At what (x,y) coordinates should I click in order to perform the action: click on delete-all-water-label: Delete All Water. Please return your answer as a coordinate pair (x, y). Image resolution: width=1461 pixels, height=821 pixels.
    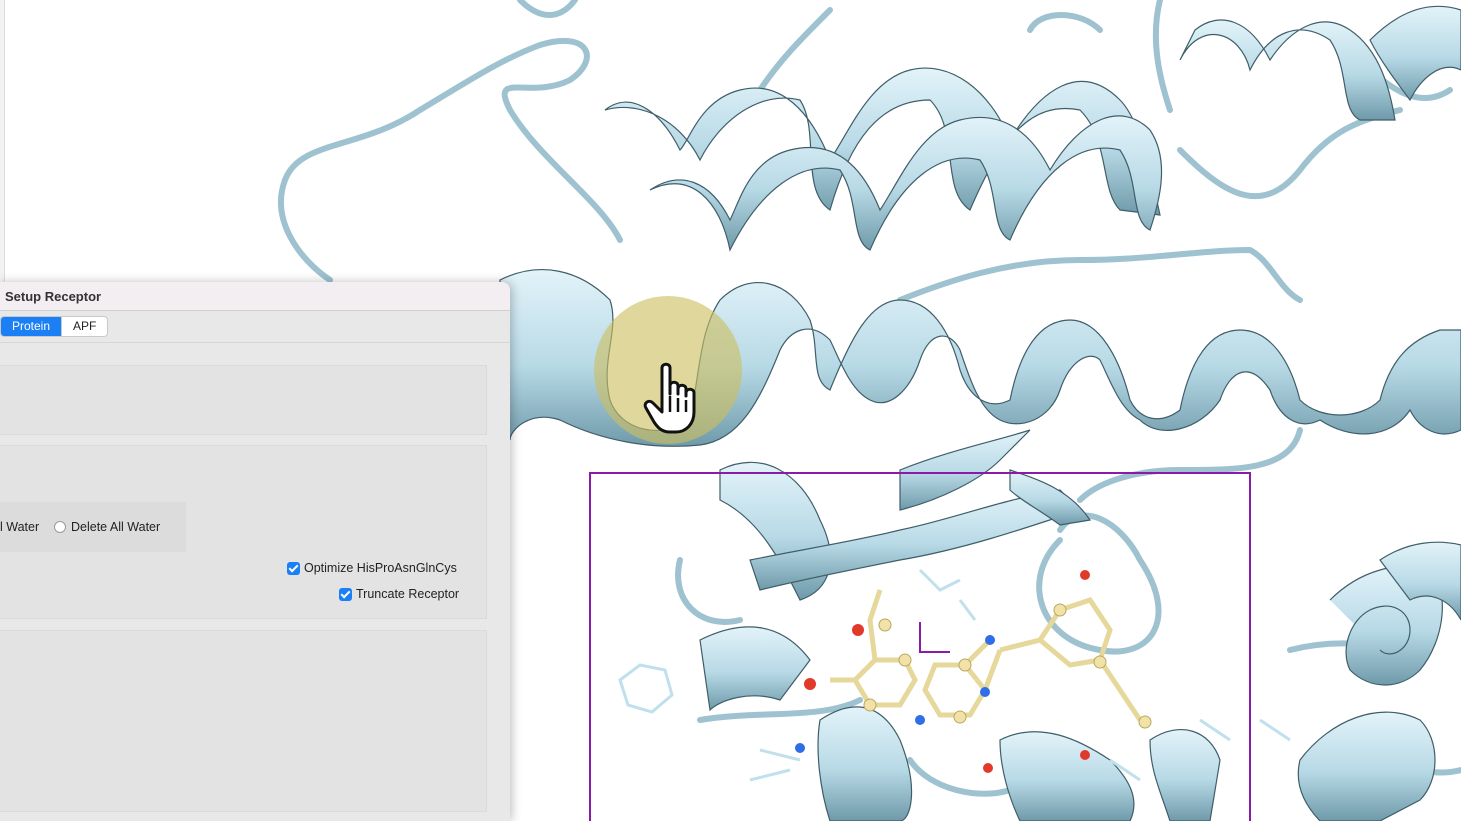
    Looking at the image, I should click on (115, 527).